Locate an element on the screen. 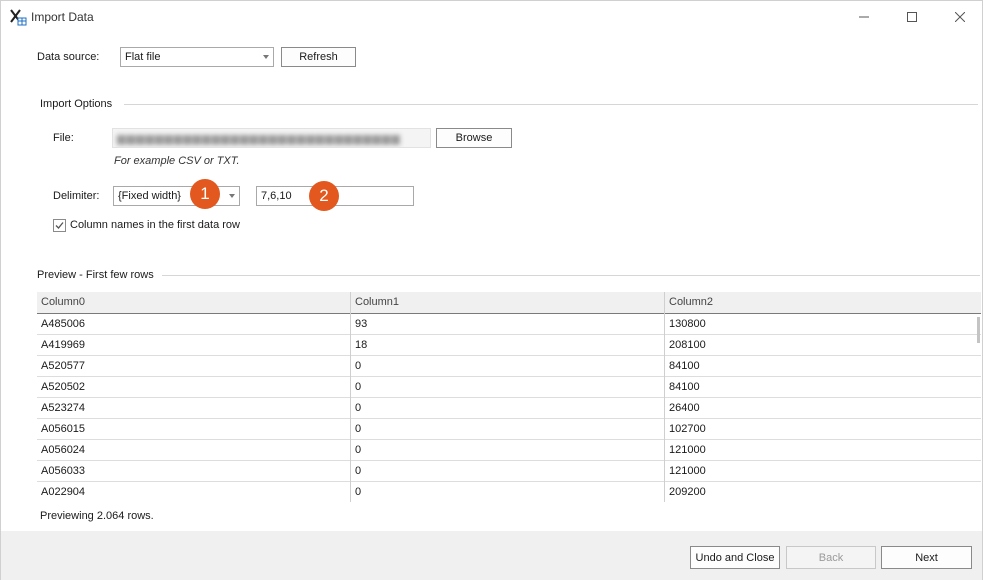 This screenshot has height=580, width=983. table-cell: 18 is located at coordinates (507, 345).